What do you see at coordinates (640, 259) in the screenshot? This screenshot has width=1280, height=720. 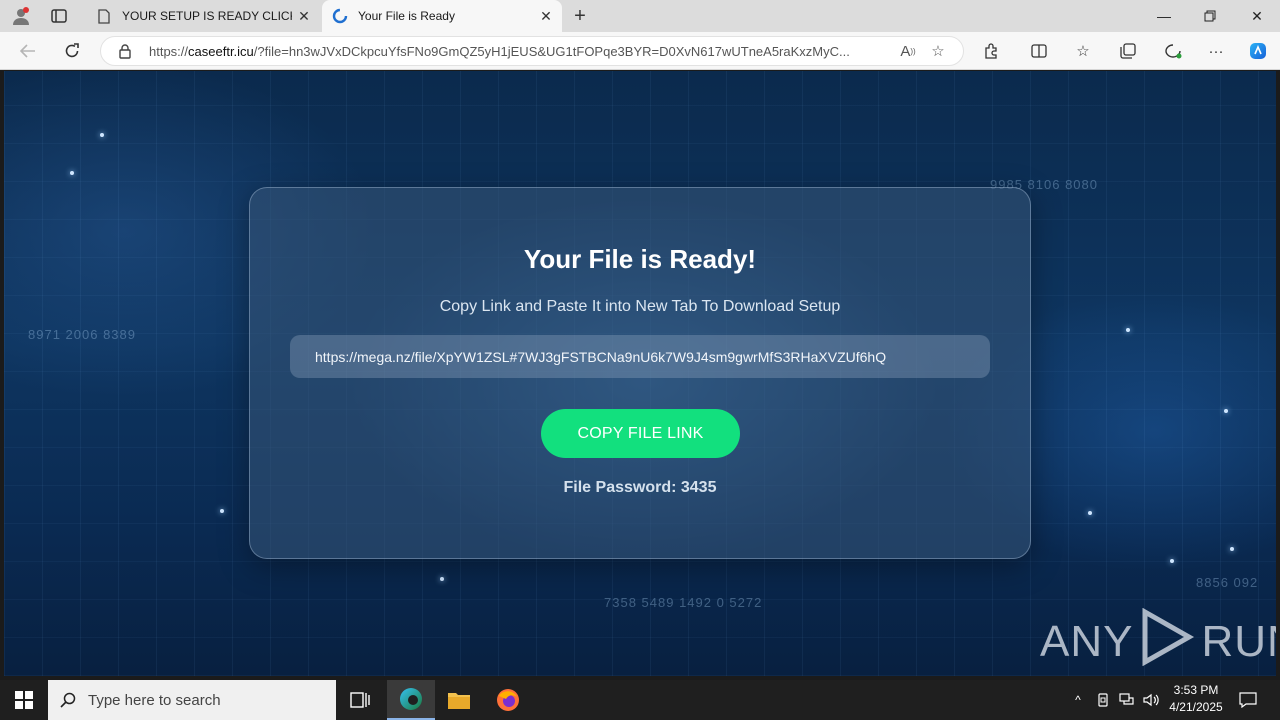 I see `page-title: Your File is Ready!` at bounding box center [640, 259].